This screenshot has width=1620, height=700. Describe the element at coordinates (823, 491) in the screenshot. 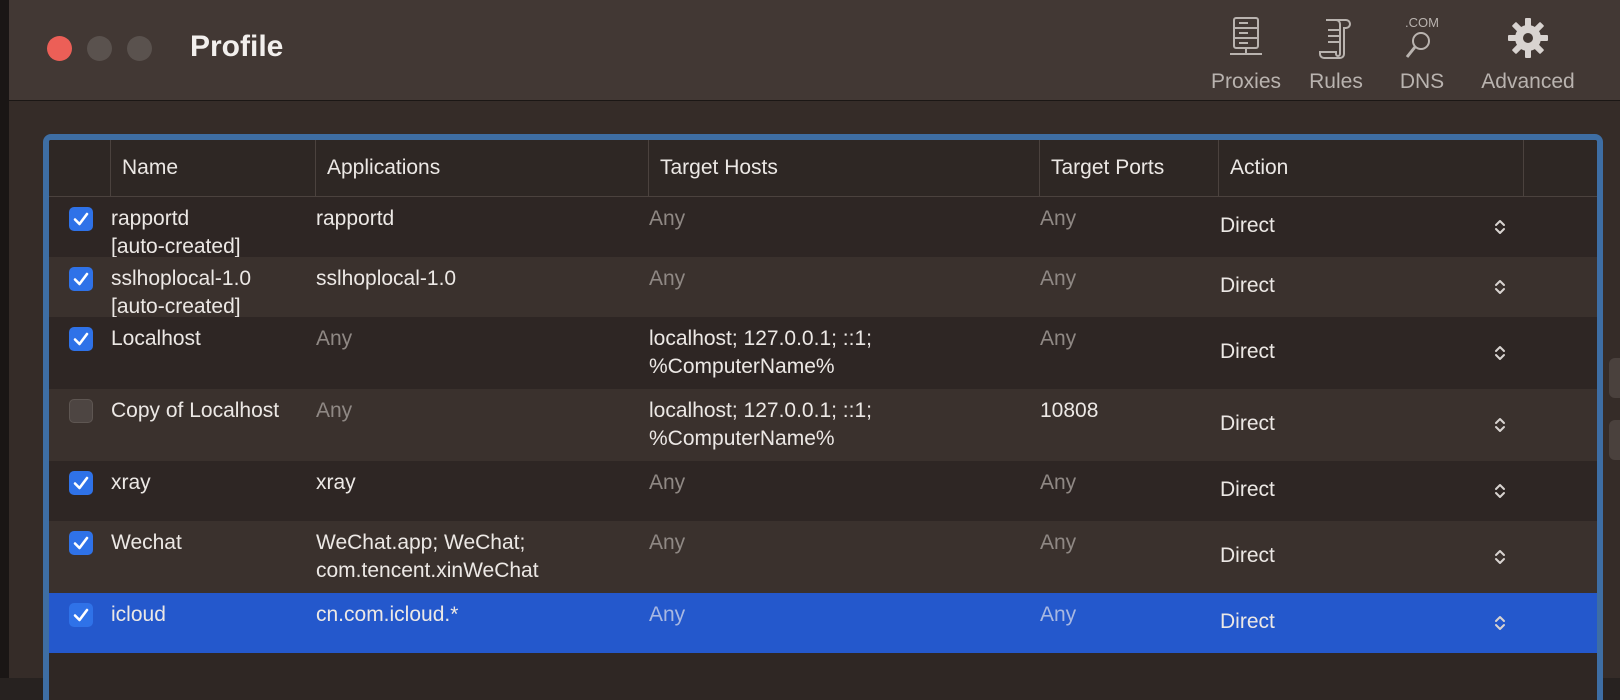

I see `table-row: xray xray Any Any Direct` at that location.